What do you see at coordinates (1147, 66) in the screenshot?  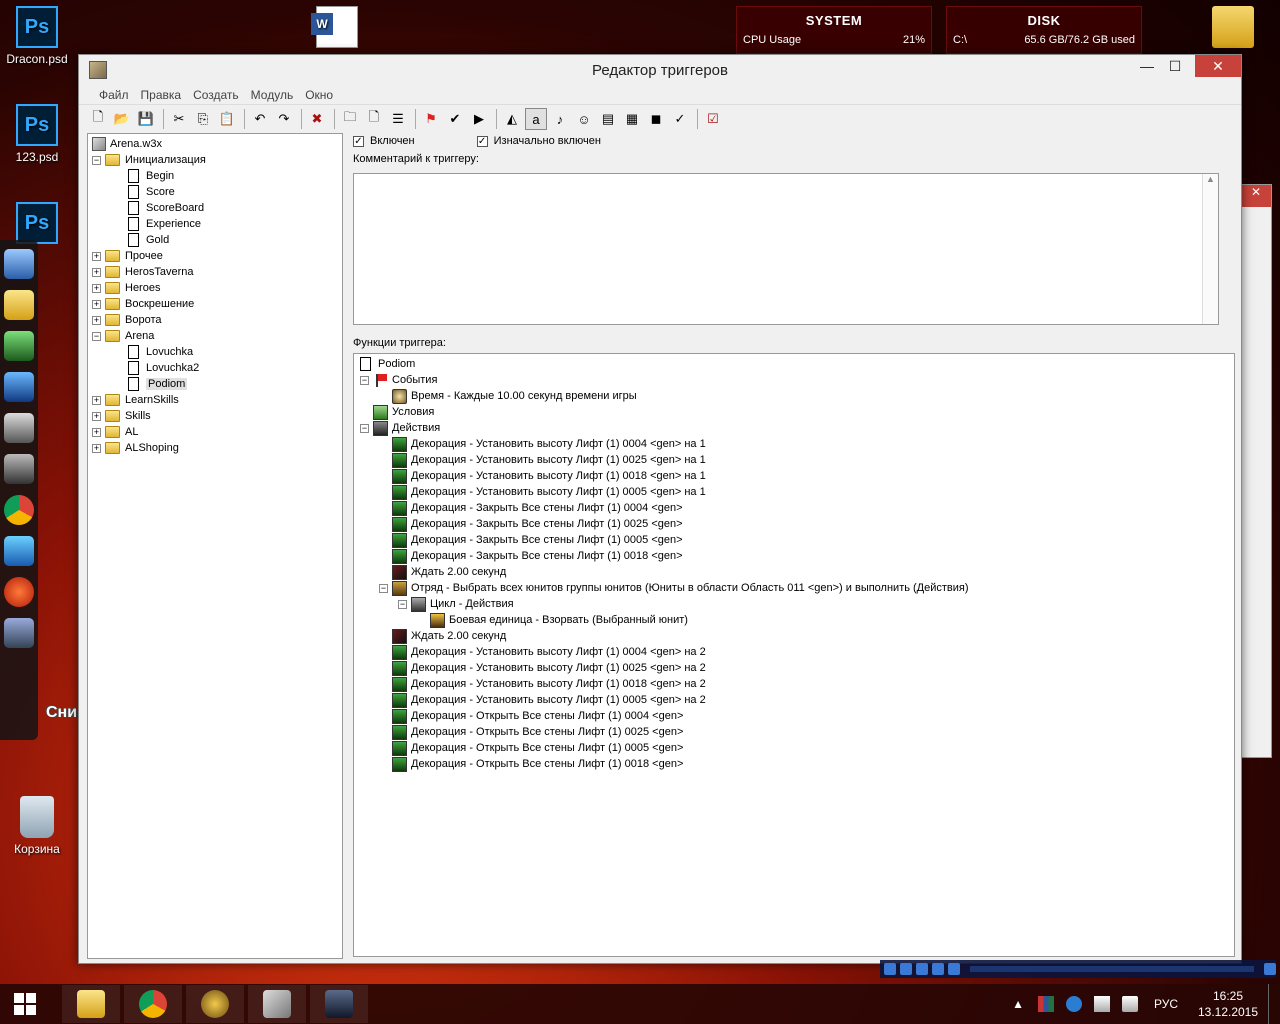 I see `minimize-button: —` at bounding box center [1147, 66].